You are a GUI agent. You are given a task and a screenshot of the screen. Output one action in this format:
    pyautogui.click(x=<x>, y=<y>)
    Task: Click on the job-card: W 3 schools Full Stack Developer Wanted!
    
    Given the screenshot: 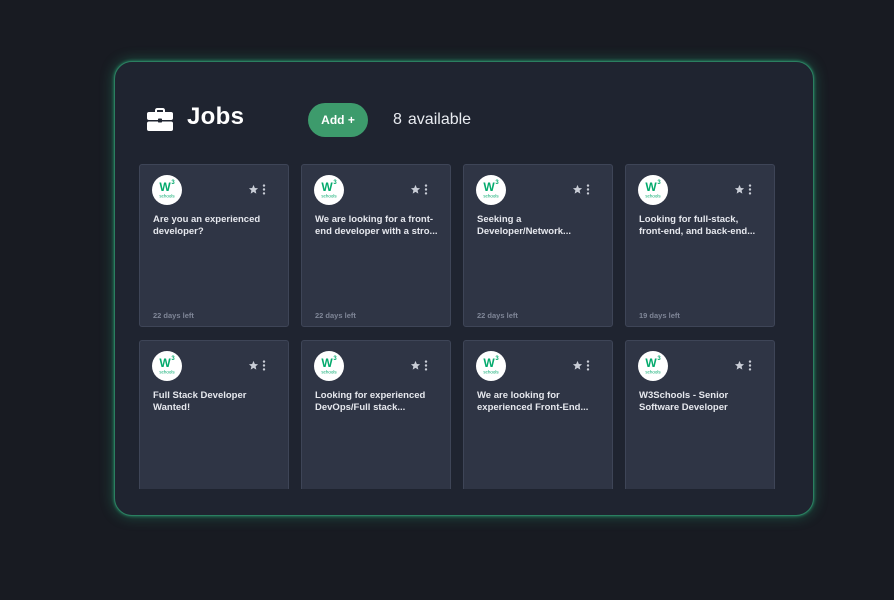 What is the action you would take?
    pyautogui.click(x=214, y=414)
    